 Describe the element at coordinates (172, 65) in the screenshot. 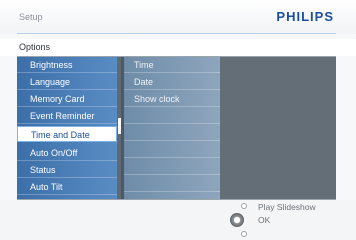

I see `submenu-item-time: Time` at that location.